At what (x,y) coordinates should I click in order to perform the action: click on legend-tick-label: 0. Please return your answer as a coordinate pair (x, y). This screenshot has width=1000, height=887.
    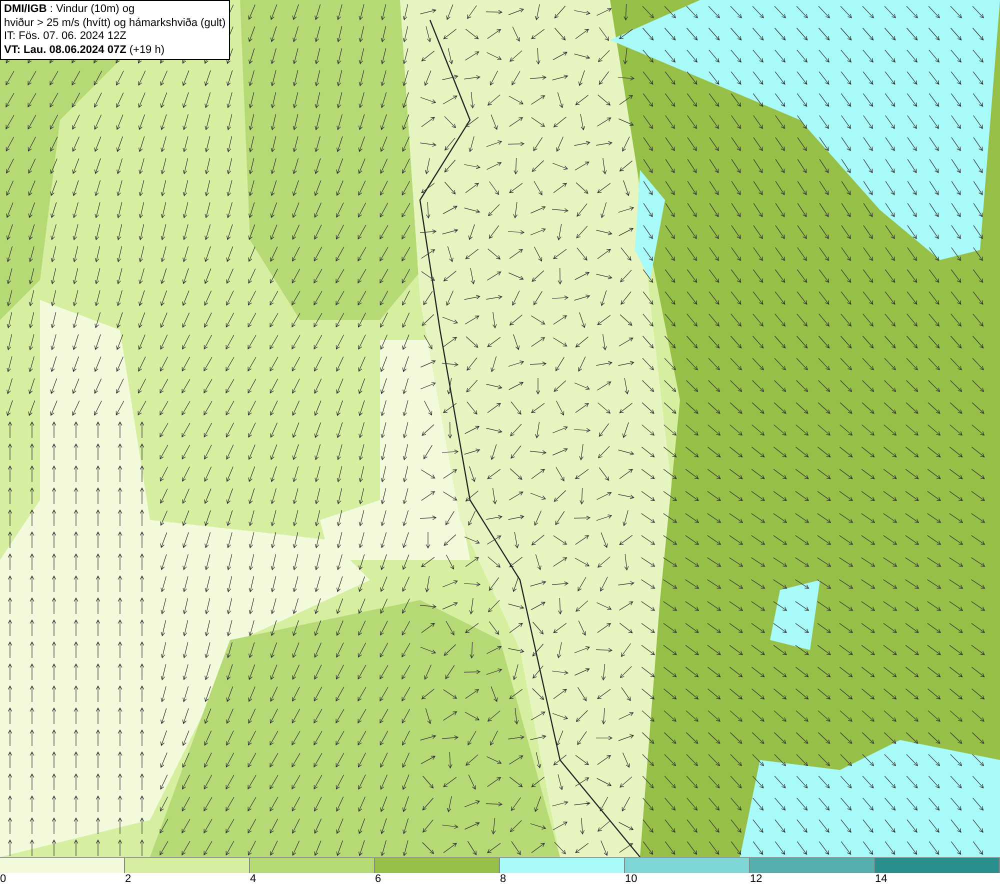
    Looking at the image, I should click on (3, 879).